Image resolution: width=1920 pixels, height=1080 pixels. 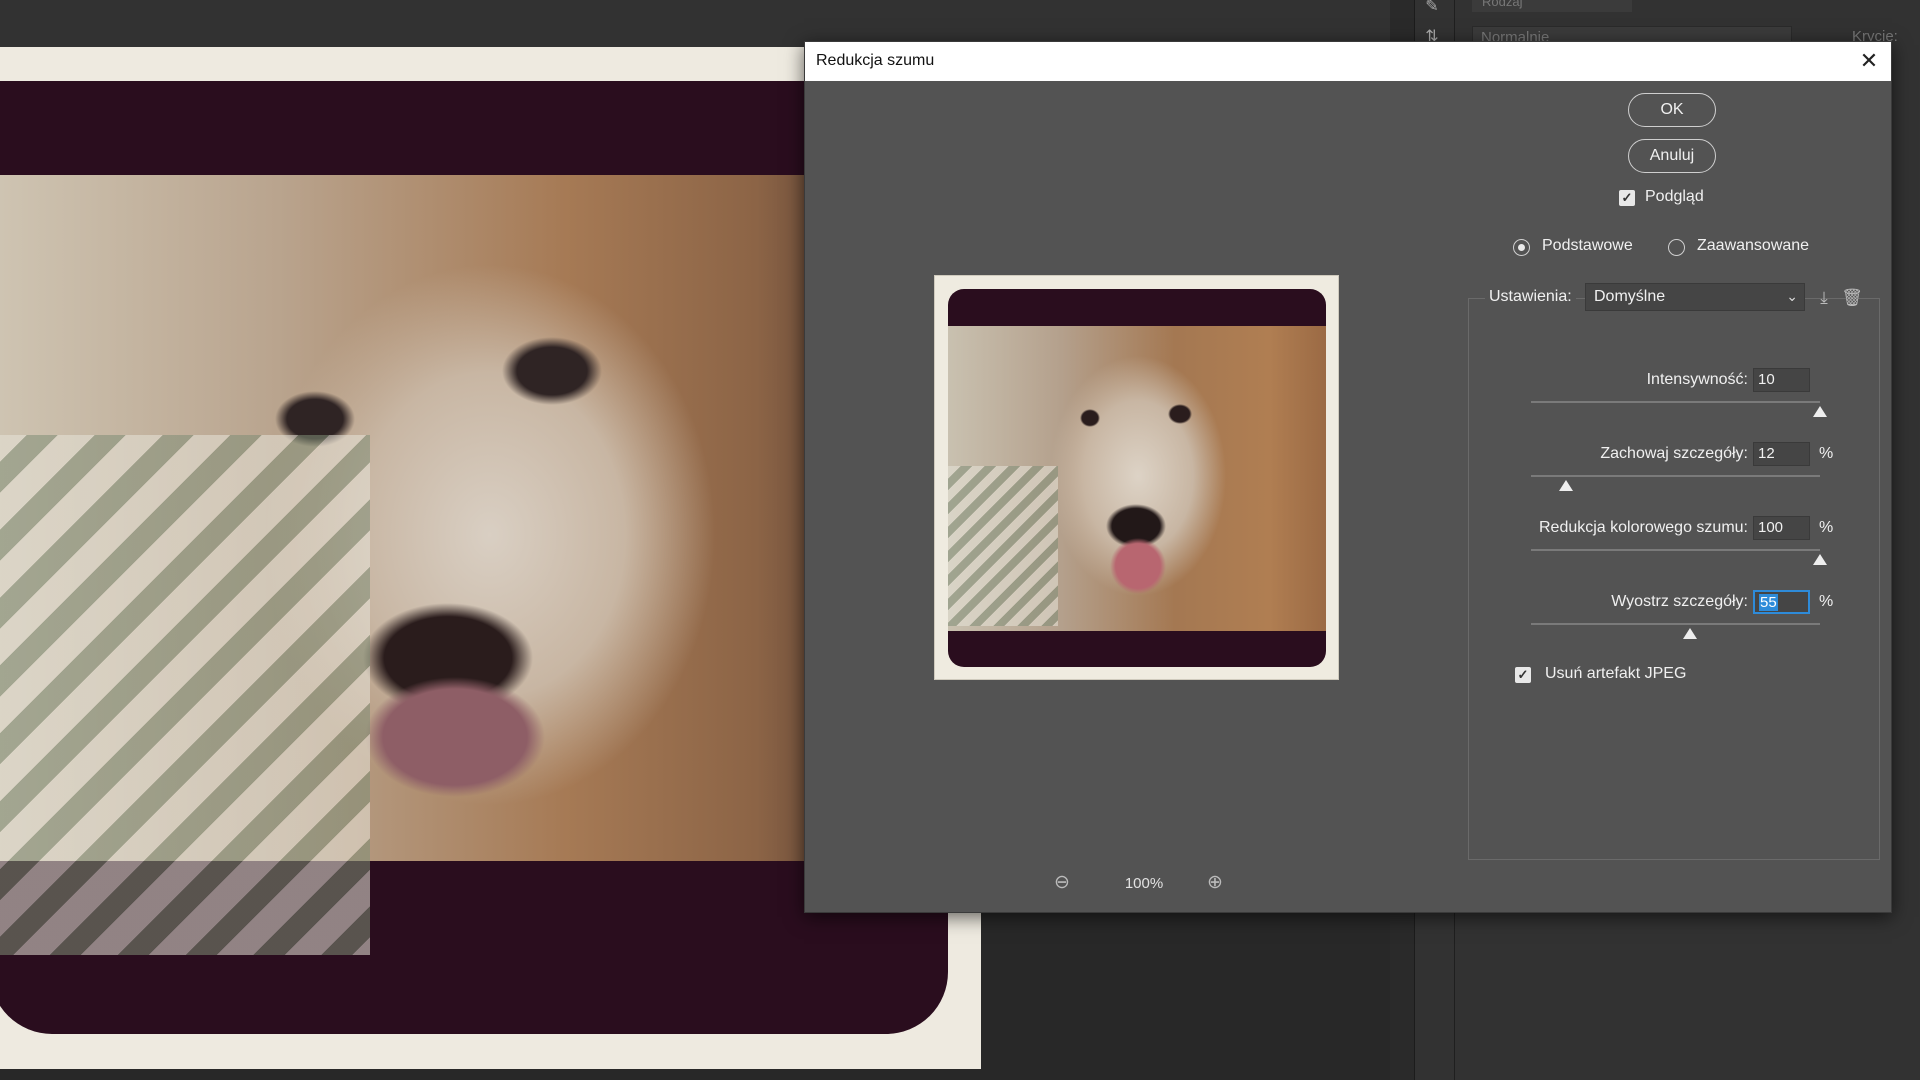 What do you see at coordinates (1697, 379) in the screenshot?
I see `intensity-label: Intensywność:` at bounding box center [1697, 379].